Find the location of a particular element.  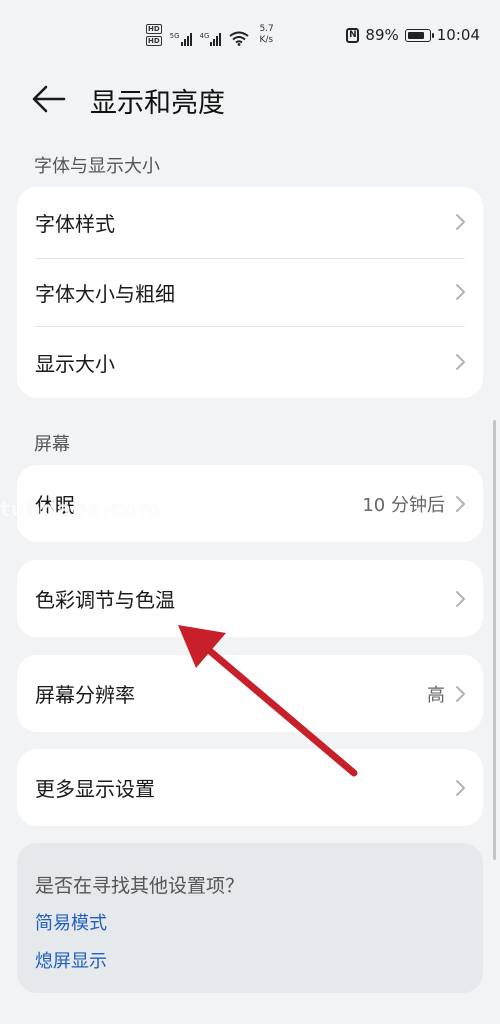

speed-value: 5.7 is located at coordinates (266, 29).